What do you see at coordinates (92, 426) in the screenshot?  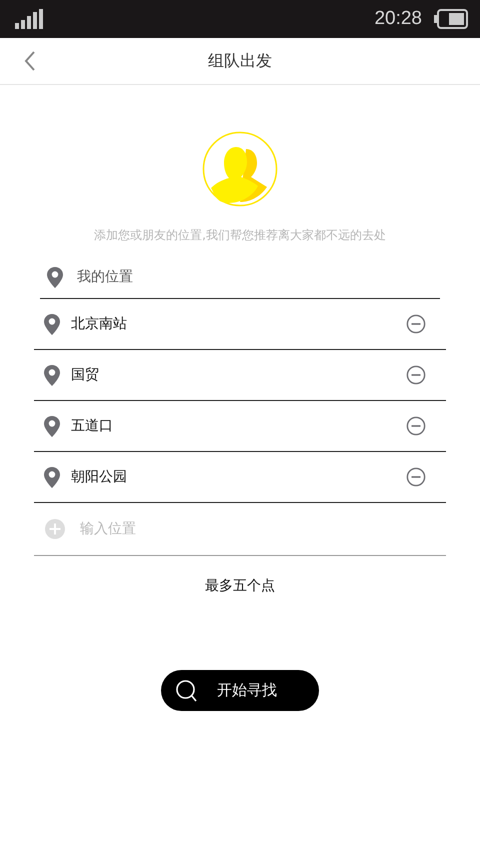 I see `location-name: 五道口` at bounding box center [92, 426].